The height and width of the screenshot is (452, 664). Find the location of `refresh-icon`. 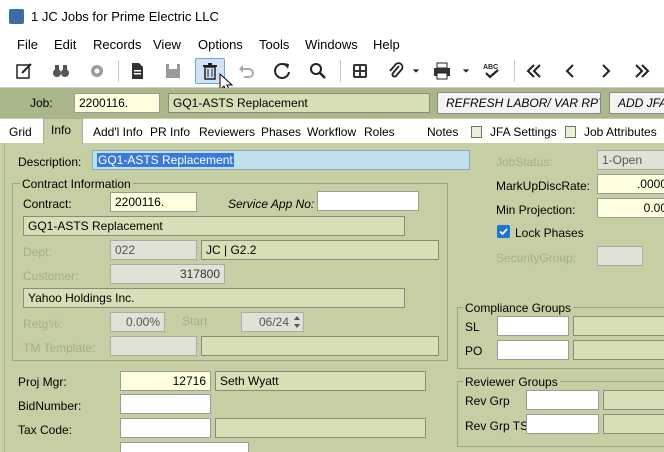

refresh-icon is located at coordinates (282, 71).